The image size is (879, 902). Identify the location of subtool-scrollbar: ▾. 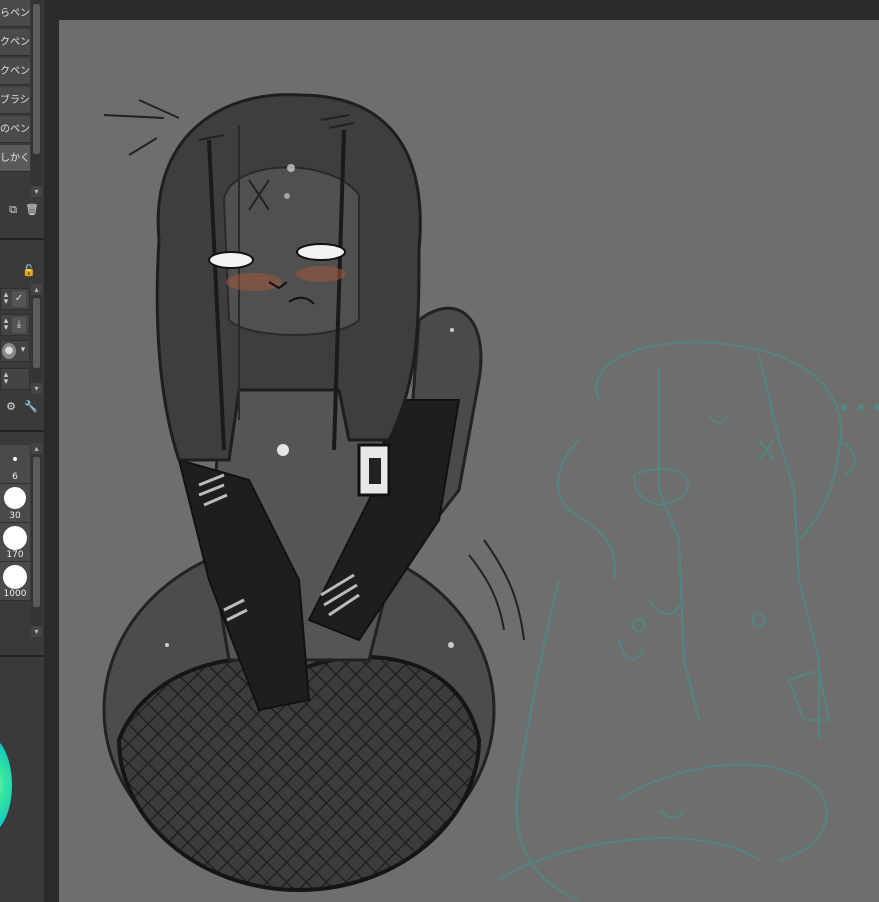
(36, 99).